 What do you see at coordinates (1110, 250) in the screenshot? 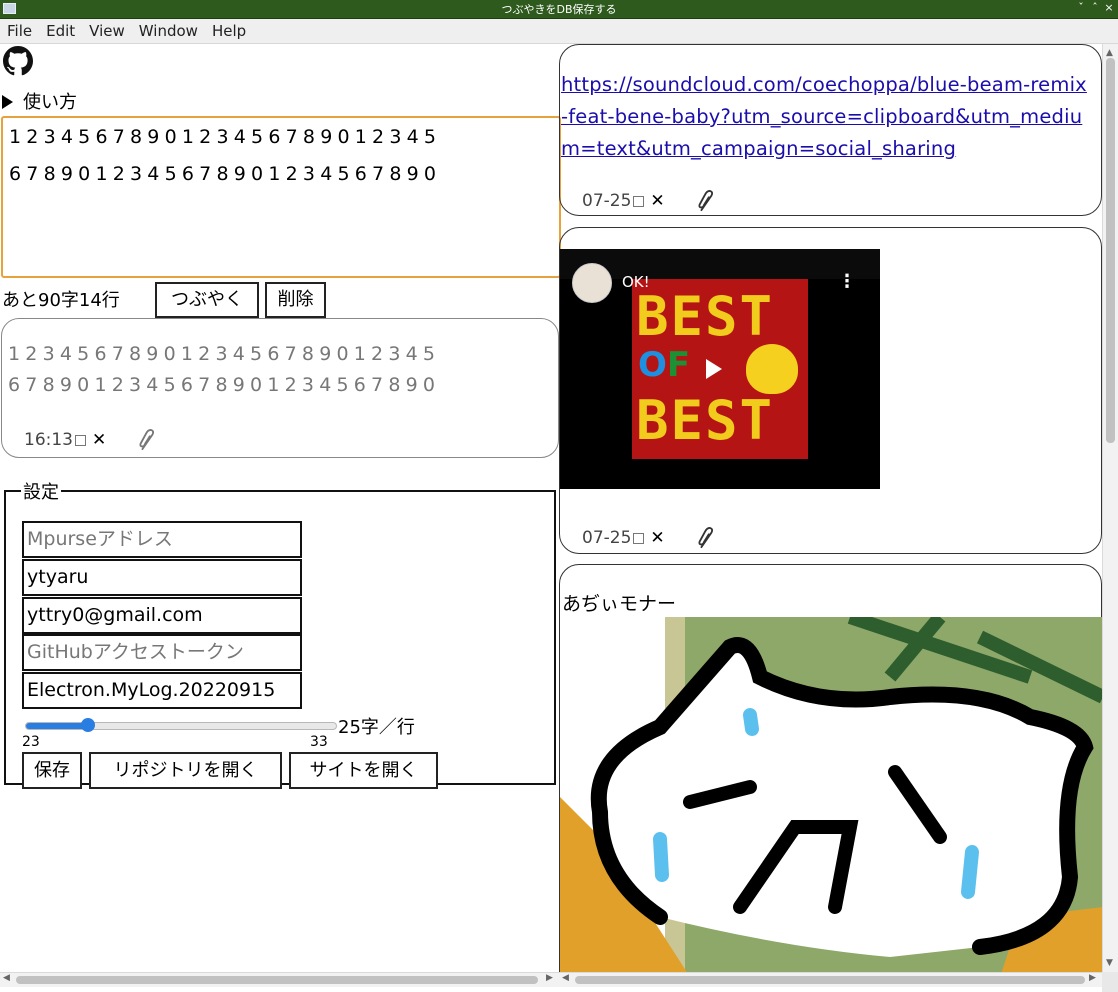
I see `vertical-scroll-thumb` at bounding box center [1110, 250].